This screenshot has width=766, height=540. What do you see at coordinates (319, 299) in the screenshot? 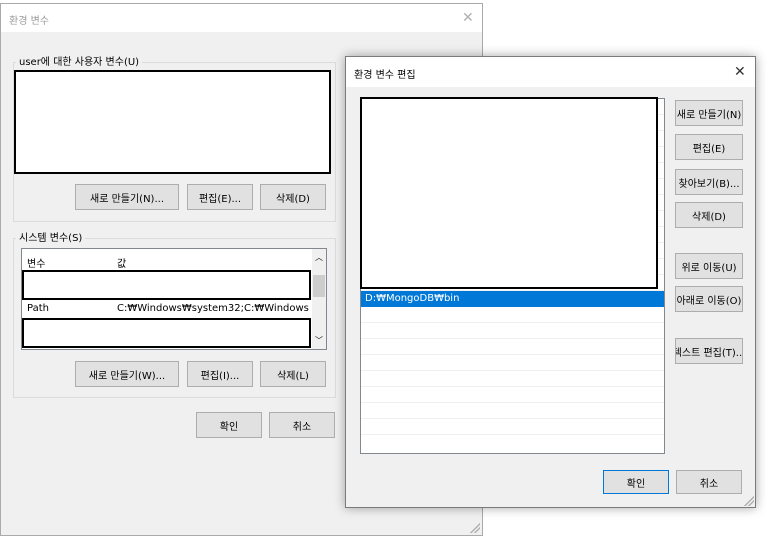
I see `scrollbar: ︿ ﹀` at bounding box center [319, 299].